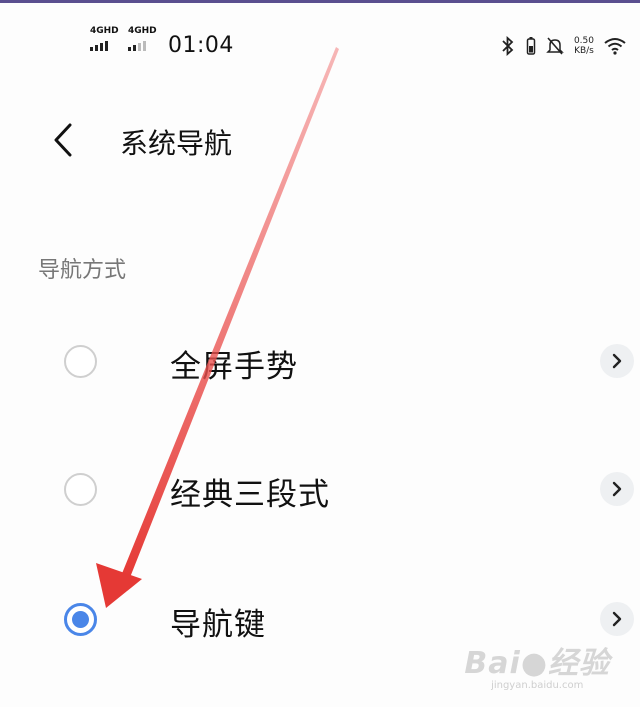  What do you see at coordinates (320, 140) in the screenshot?
I see `page-header: 系统导航` at bounding box center [320, 140].